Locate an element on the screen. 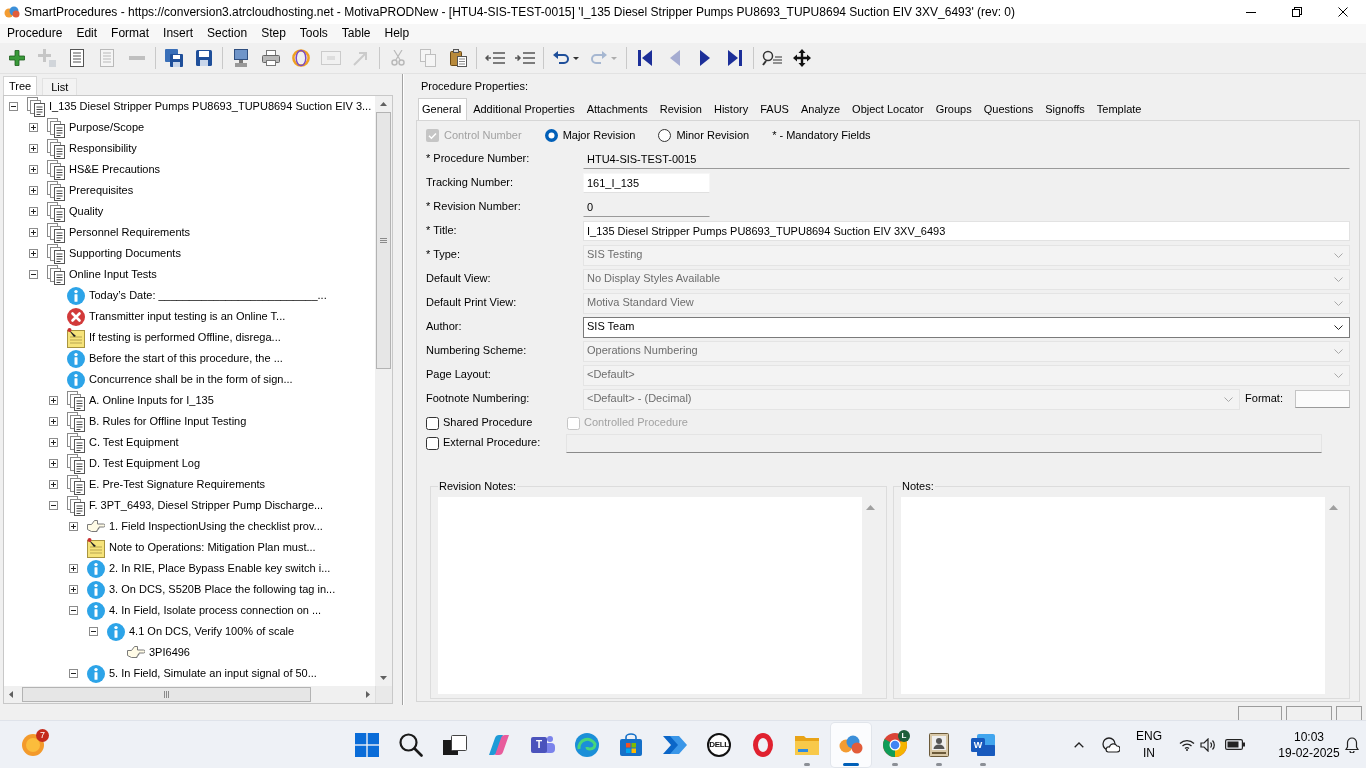 Image resolution: width=1366 pixels, height=768 pixels. format-field is located at coordinates (1322, 399).